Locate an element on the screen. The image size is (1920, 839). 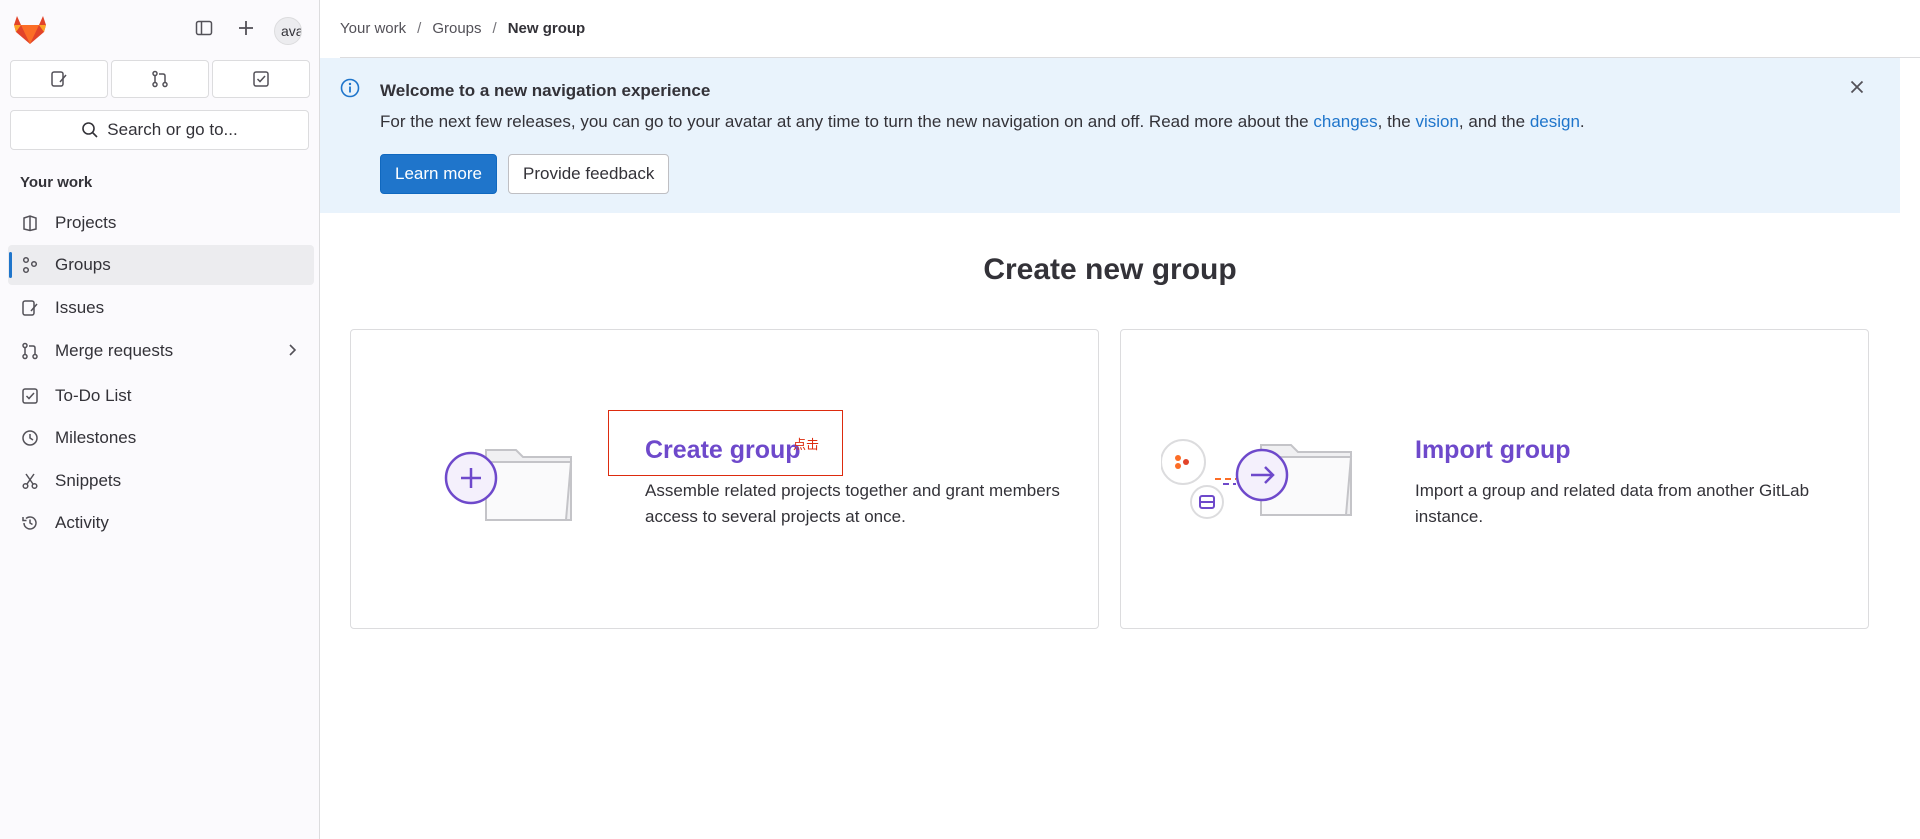
sidebar-item-label: Milestones is located at coordinates (96, 437).